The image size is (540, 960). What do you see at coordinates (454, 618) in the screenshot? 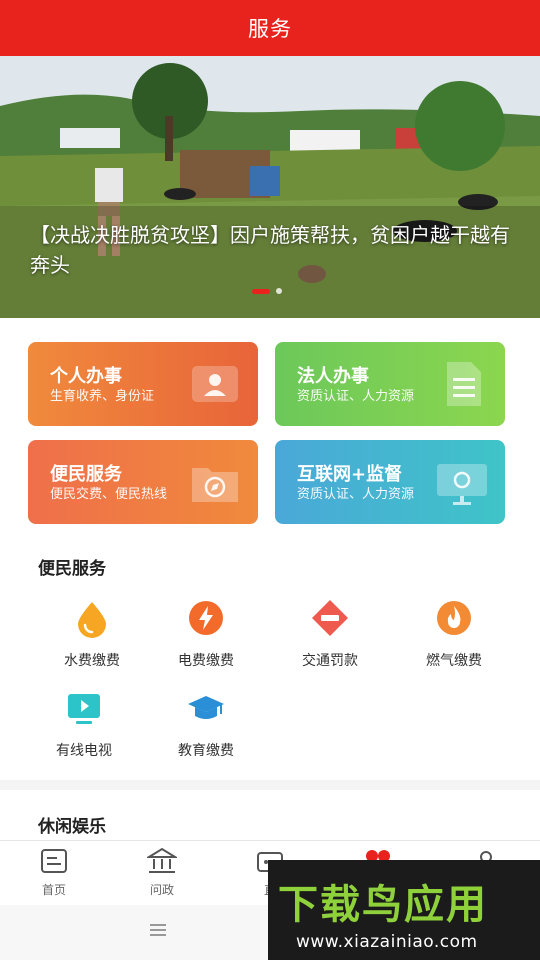
I see `flame-icon` at bounding box center [454, 618].